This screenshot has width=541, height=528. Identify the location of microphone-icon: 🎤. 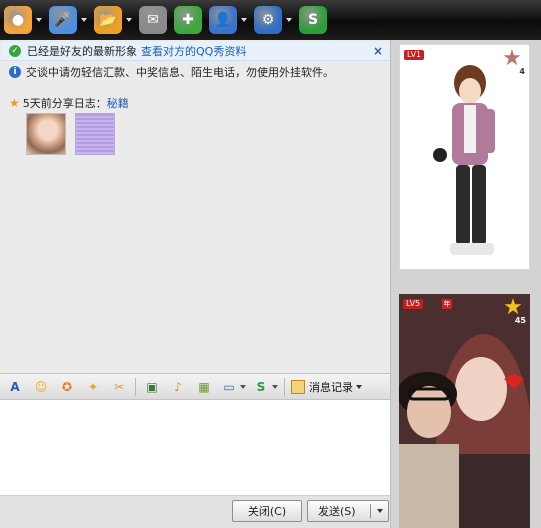
(63, 20).